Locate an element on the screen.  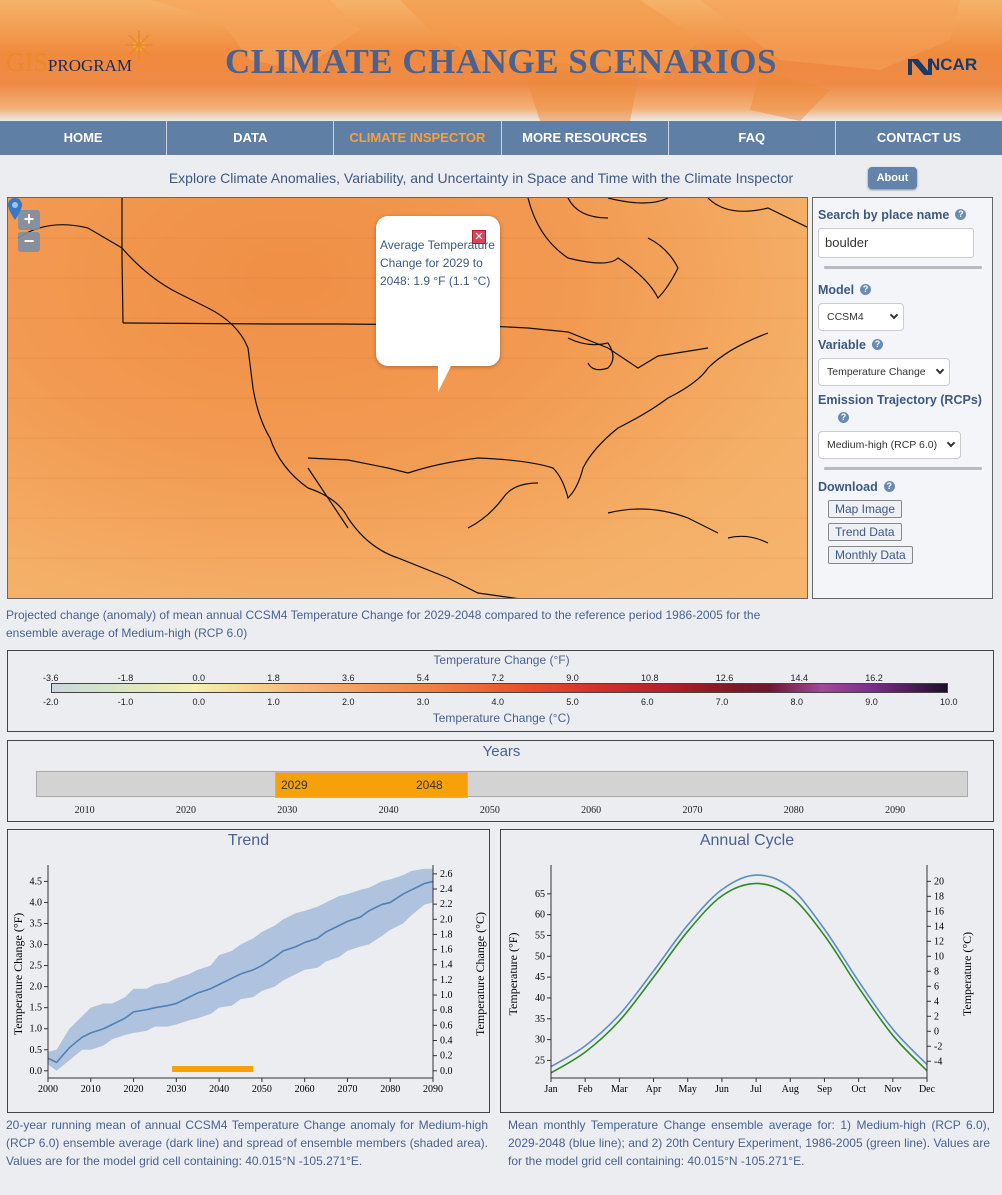
cycle-x-tick-label: Sep is located at coordinates (824, 1089).